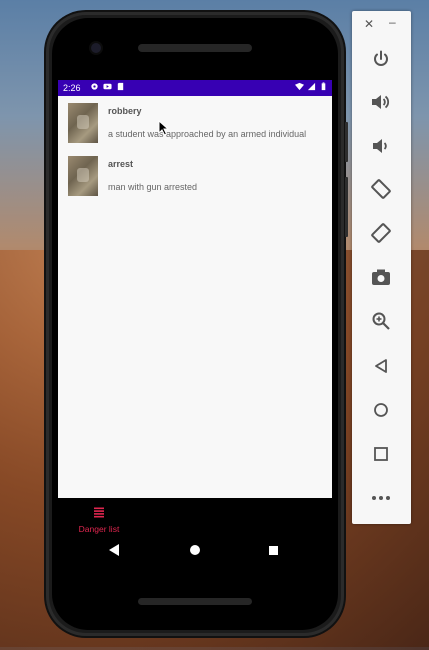 This screenshot has height=650, width=429. What do you see at coordinates (164, 128) in the screenshot?
I see `mouse-cursor-icon` at bounding box center [164, 128].